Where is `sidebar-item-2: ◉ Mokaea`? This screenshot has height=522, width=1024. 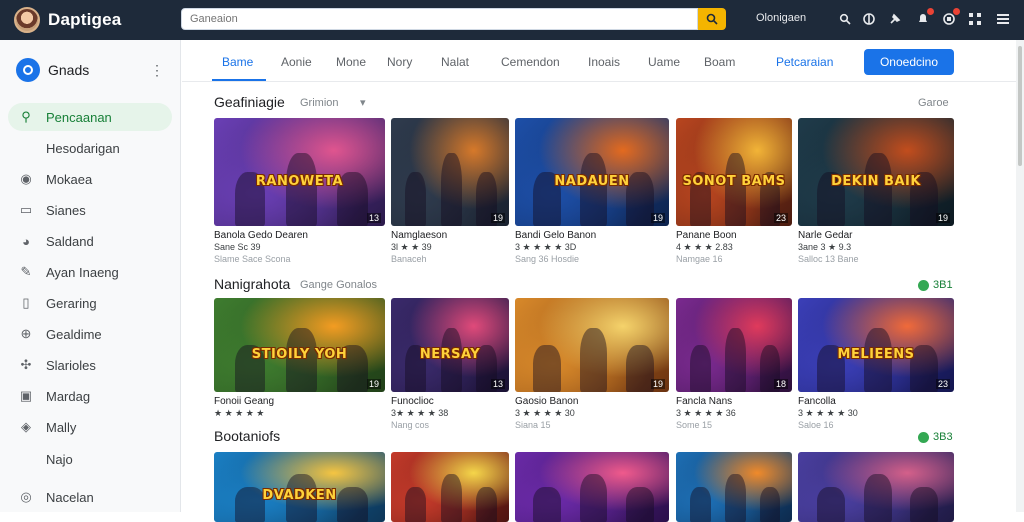 sidebar-item-2: ◉ Mokaea is located at coordinates (90, 179).